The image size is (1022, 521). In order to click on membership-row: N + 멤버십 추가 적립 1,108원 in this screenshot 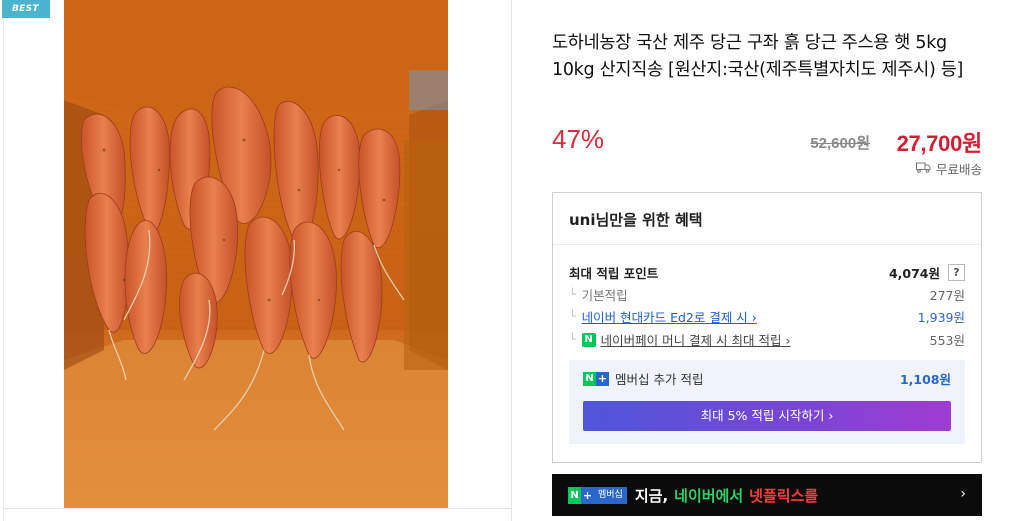, I will do `click(767, 378)`.